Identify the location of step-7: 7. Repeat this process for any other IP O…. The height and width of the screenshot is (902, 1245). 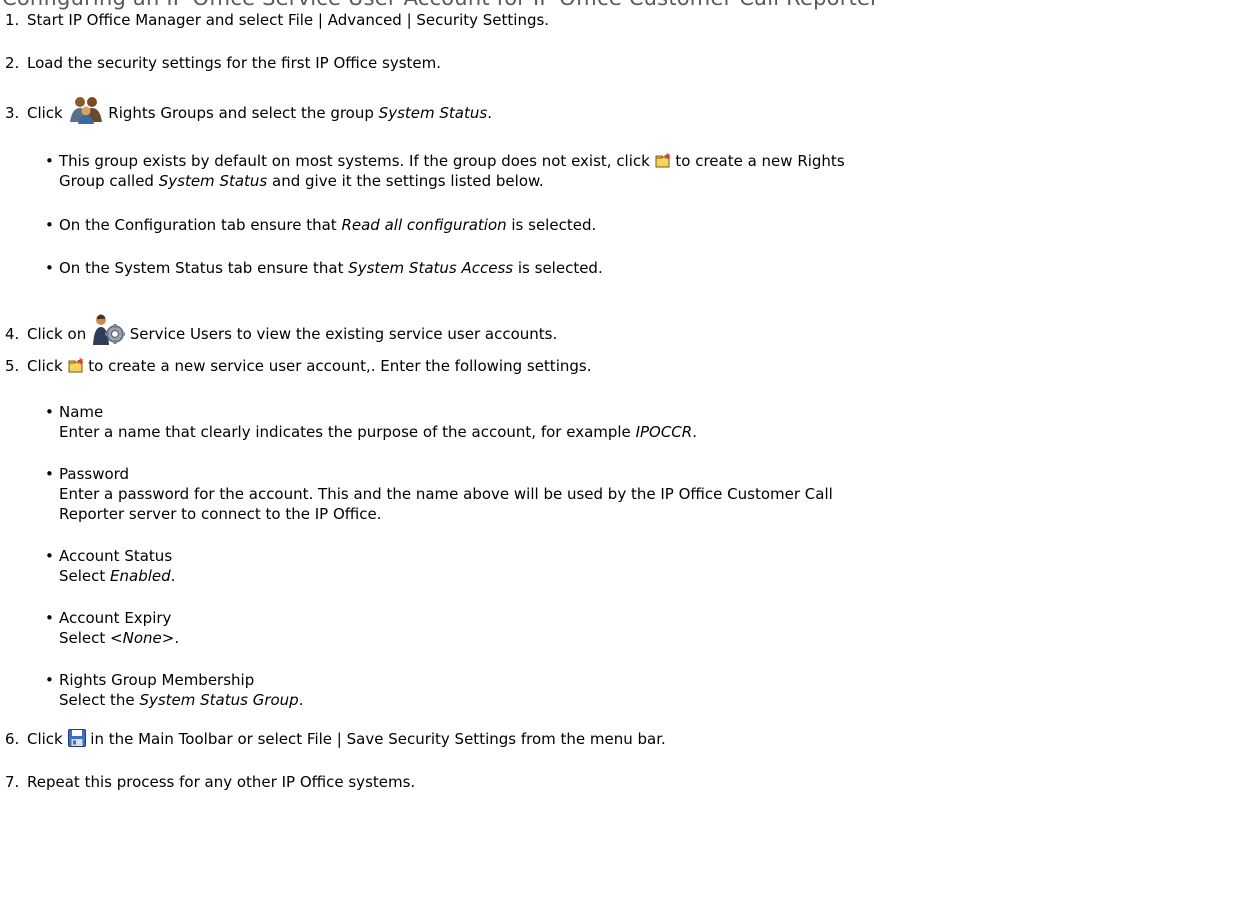
(210, 782).